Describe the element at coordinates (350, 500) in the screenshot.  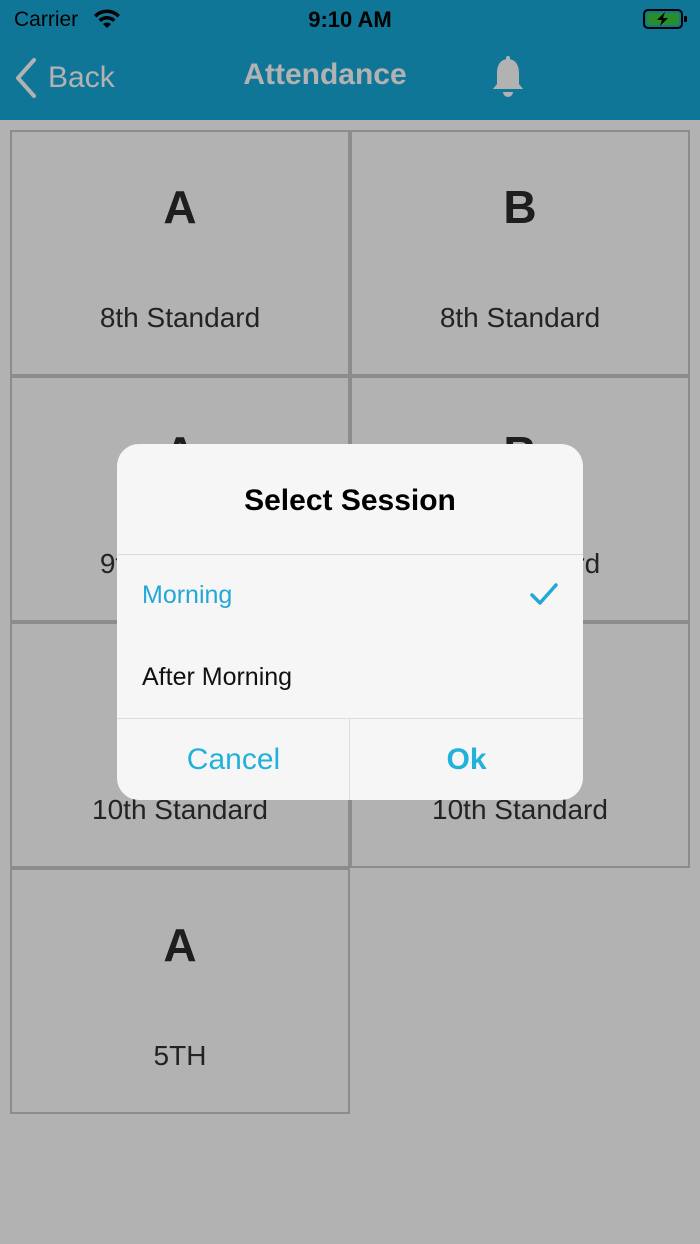
I see `dialog-title: Select Session` at that location.